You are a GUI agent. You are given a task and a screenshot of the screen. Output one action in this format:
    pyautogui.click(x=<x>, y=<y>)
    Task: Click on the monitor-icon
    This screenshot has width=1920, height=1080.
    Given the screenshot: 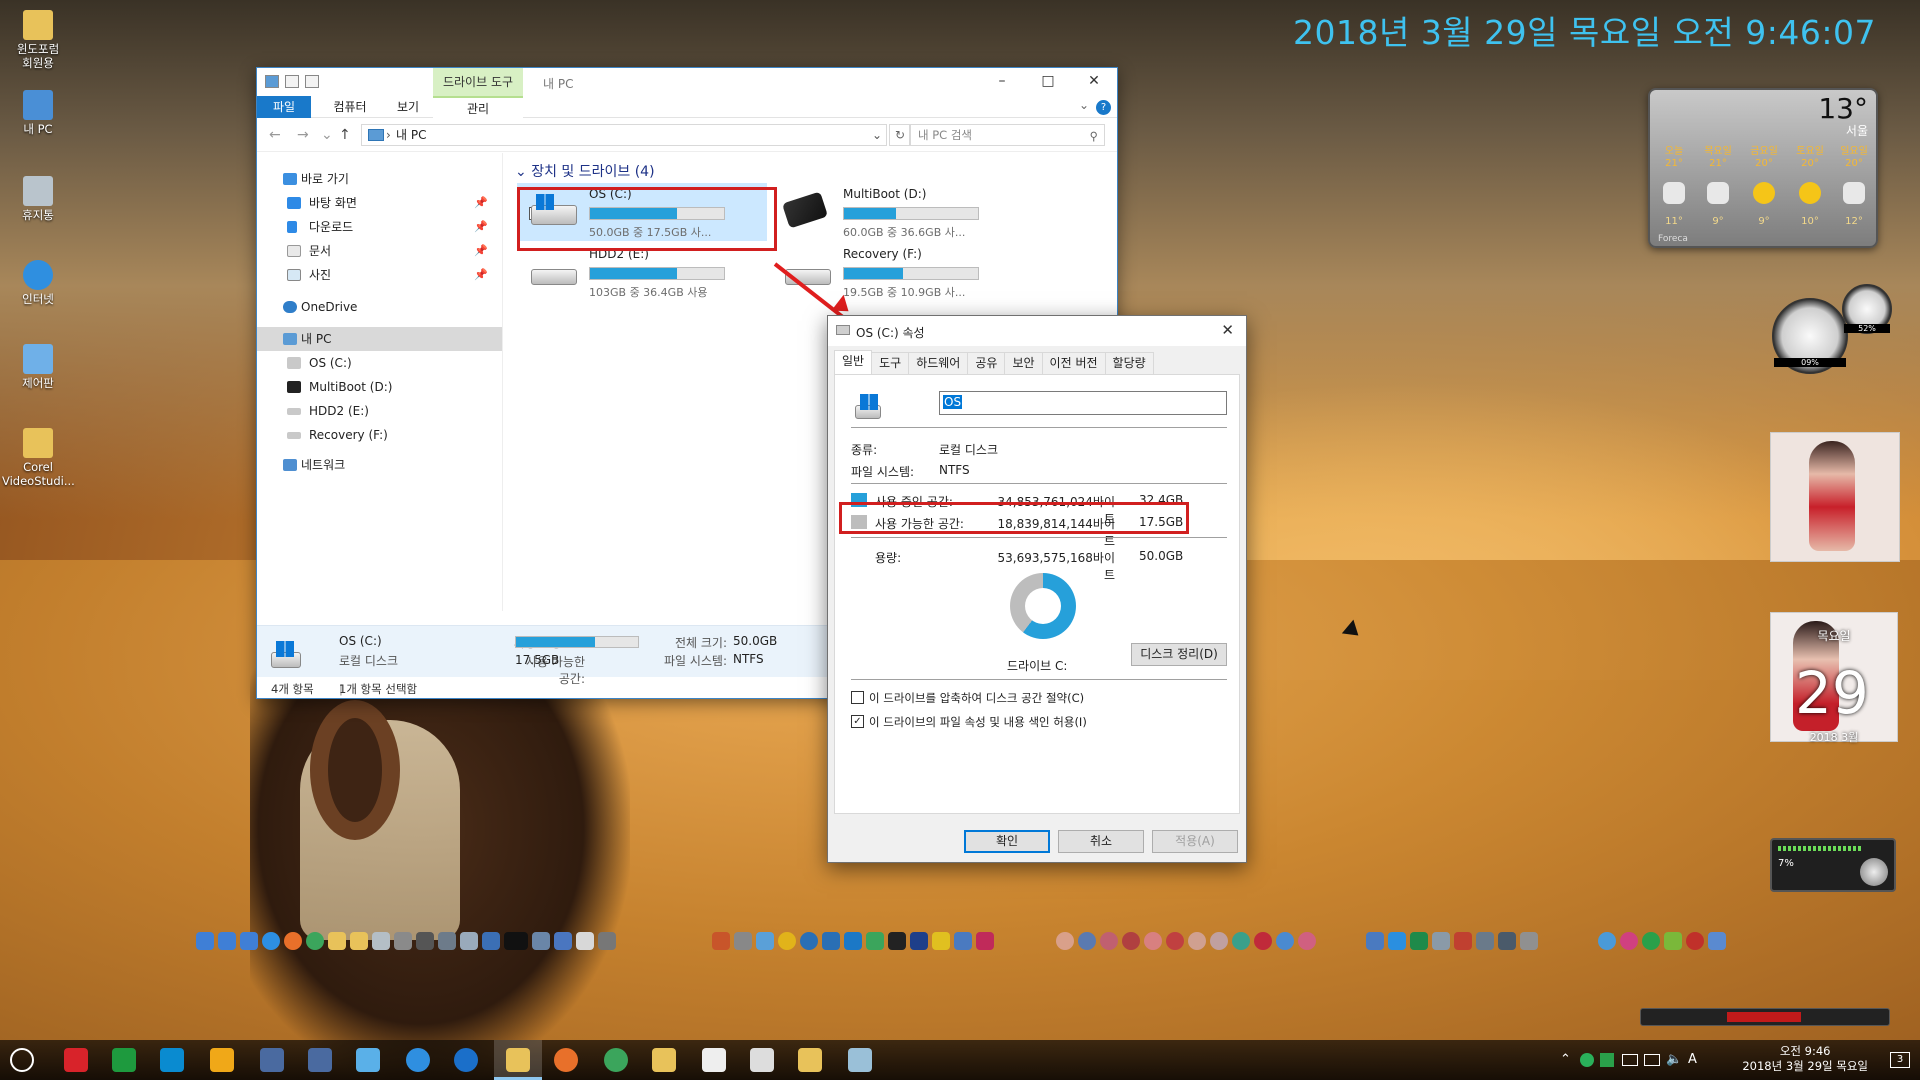 What is the action you would take?
    pyautogui.click(x=1630, y=1060)
    